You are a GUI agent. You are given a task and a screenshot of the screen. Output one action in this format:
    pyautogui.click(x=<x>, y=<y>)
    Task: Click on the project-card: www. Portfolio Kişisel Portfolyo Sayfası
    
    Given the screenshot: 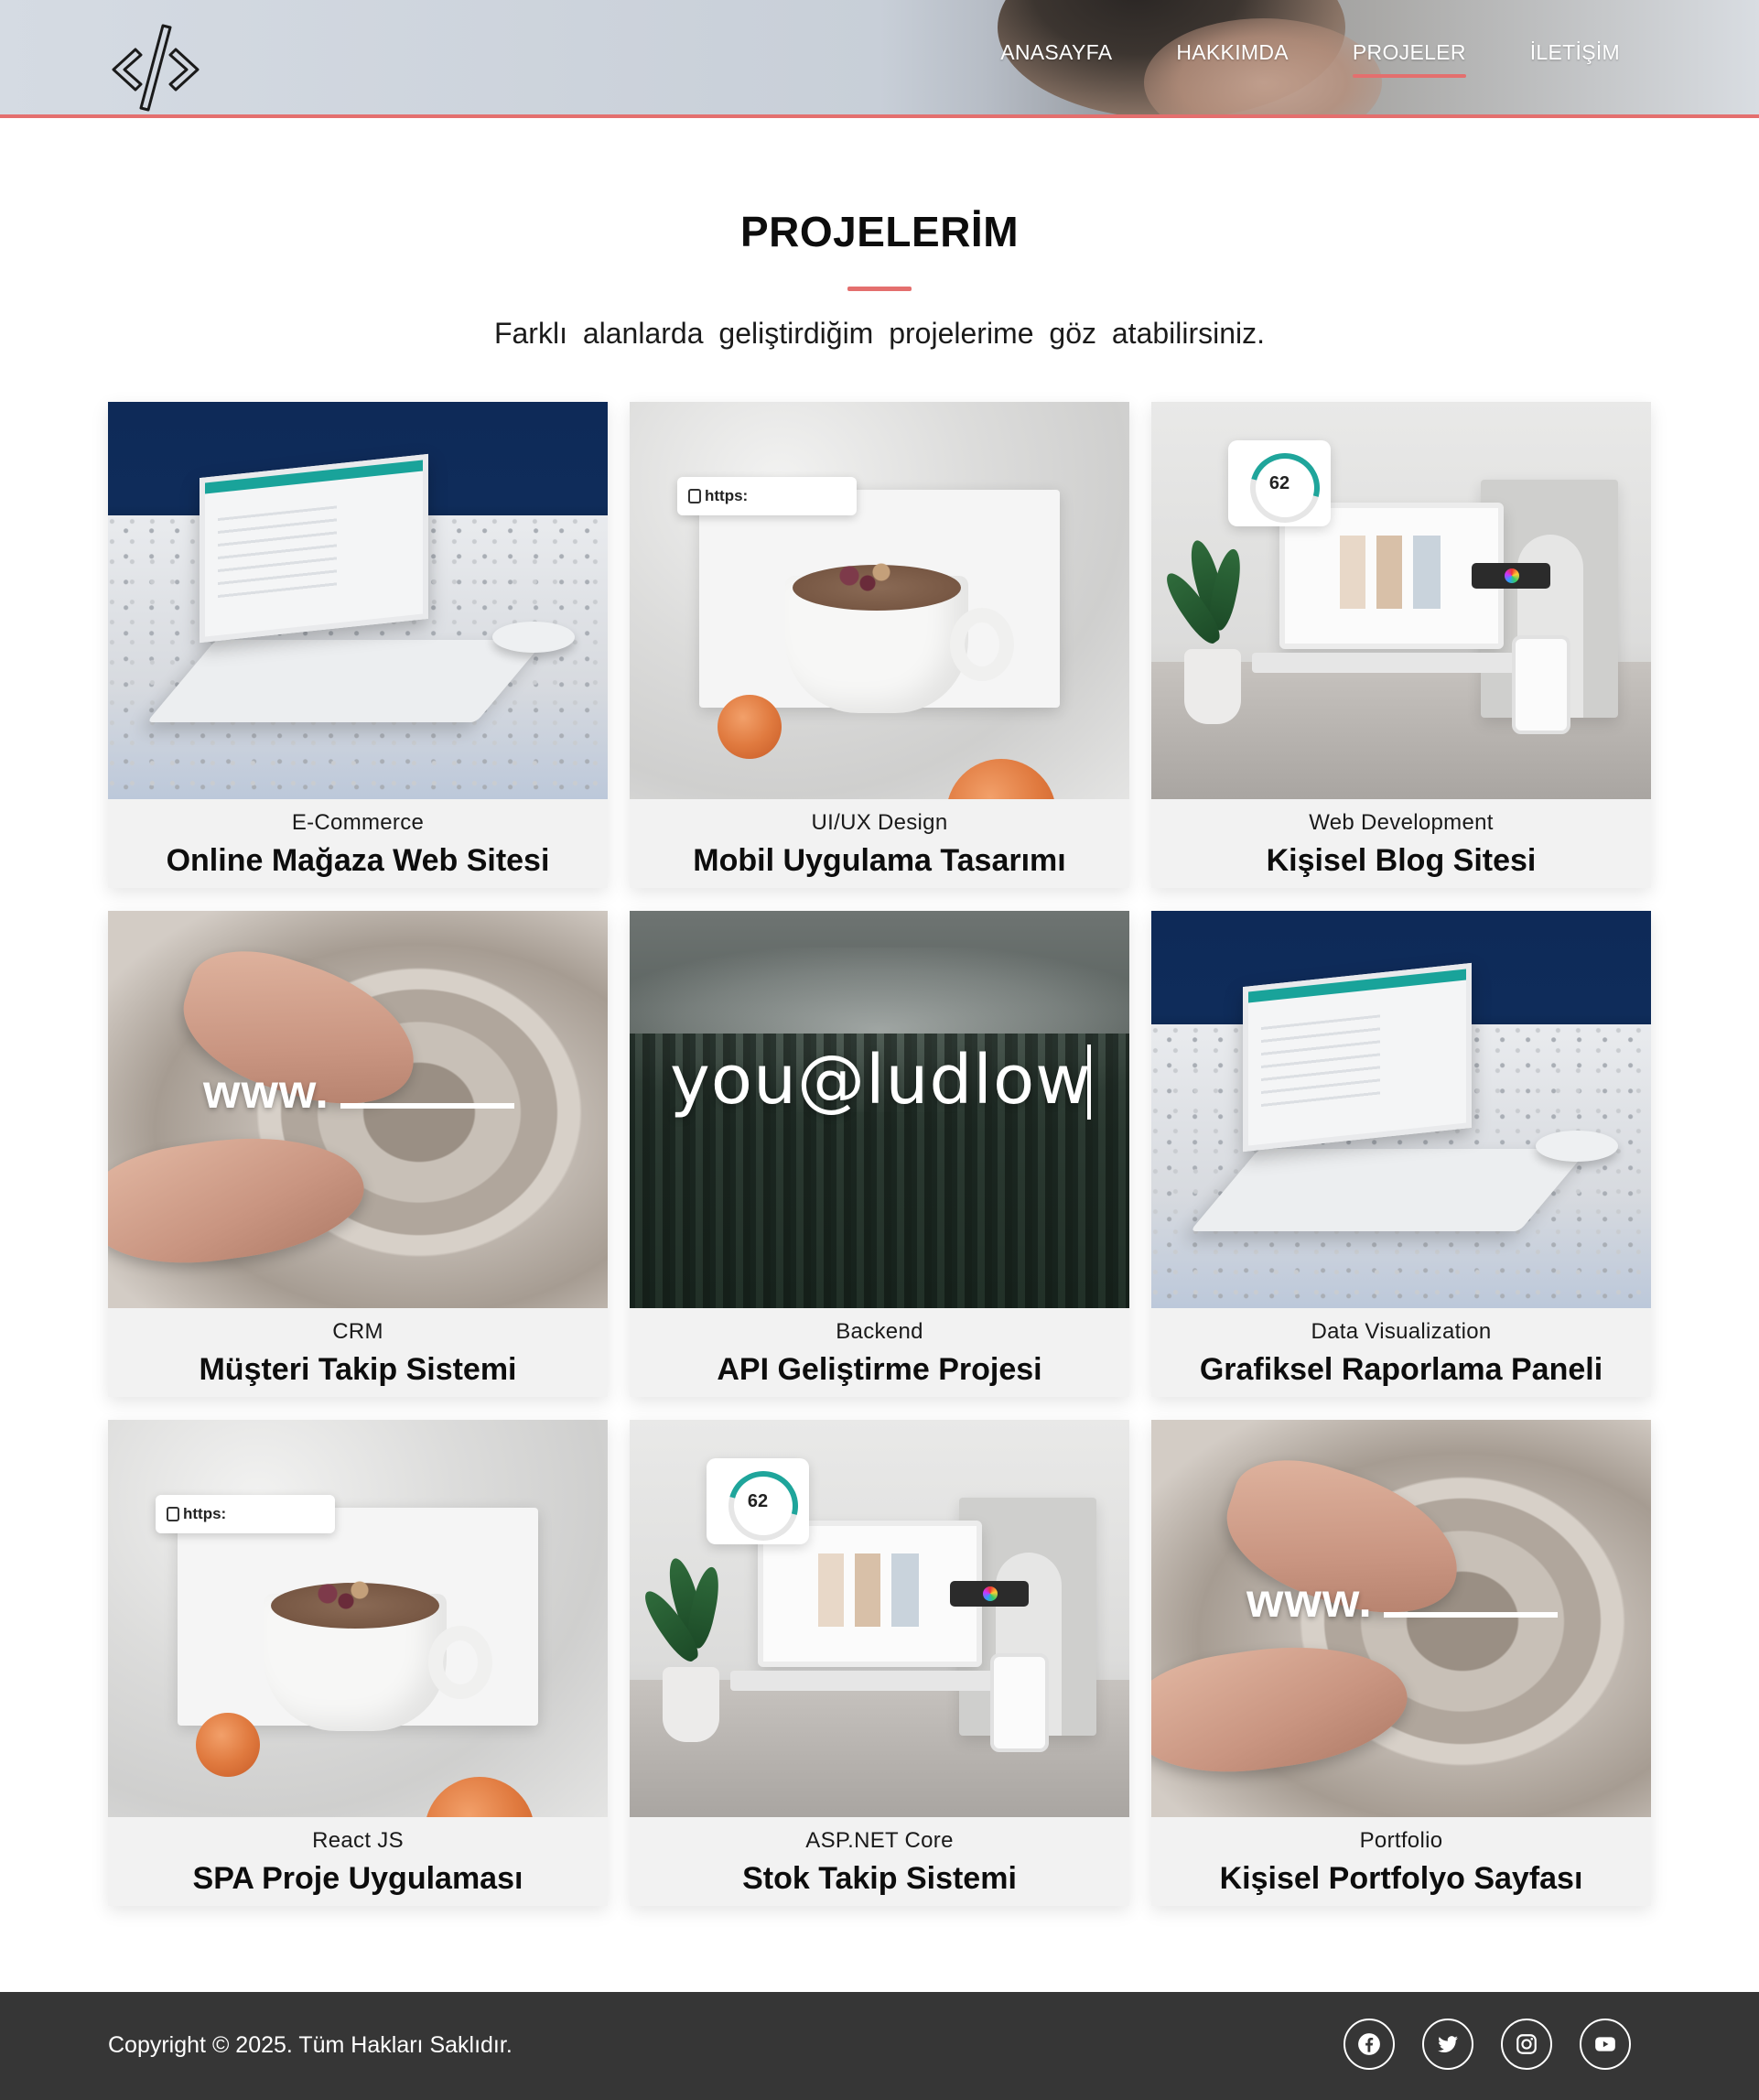 What is the action you would take?
    pyautogui.click(x=1401, y=1663)
    